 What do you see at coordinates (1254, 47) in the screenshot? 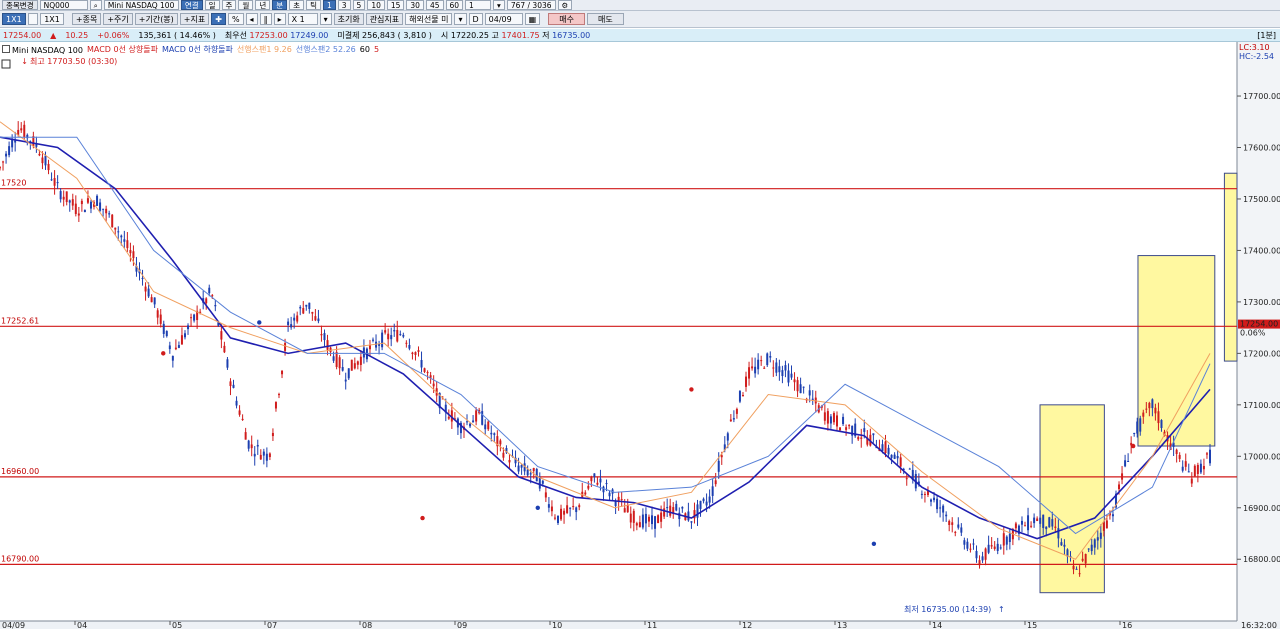
I see `lc-info: LC:3.10` at bounding box center [1254, 47].